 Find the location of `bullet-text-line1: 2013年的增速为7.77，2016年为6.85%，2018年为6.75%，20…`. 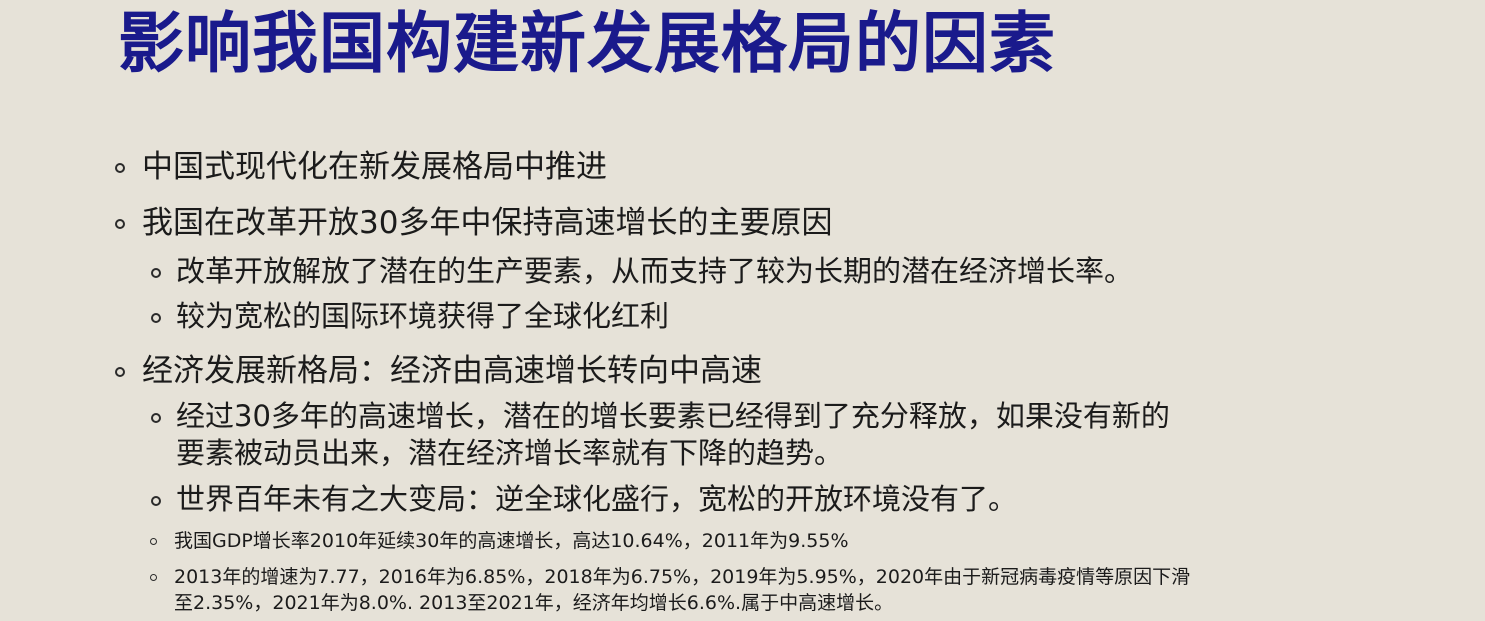

bullet-text-line1: 2013年的增速为7.77，2016年为6.85%，2018年为6.75%，20… is located at coordinates (682, 577).